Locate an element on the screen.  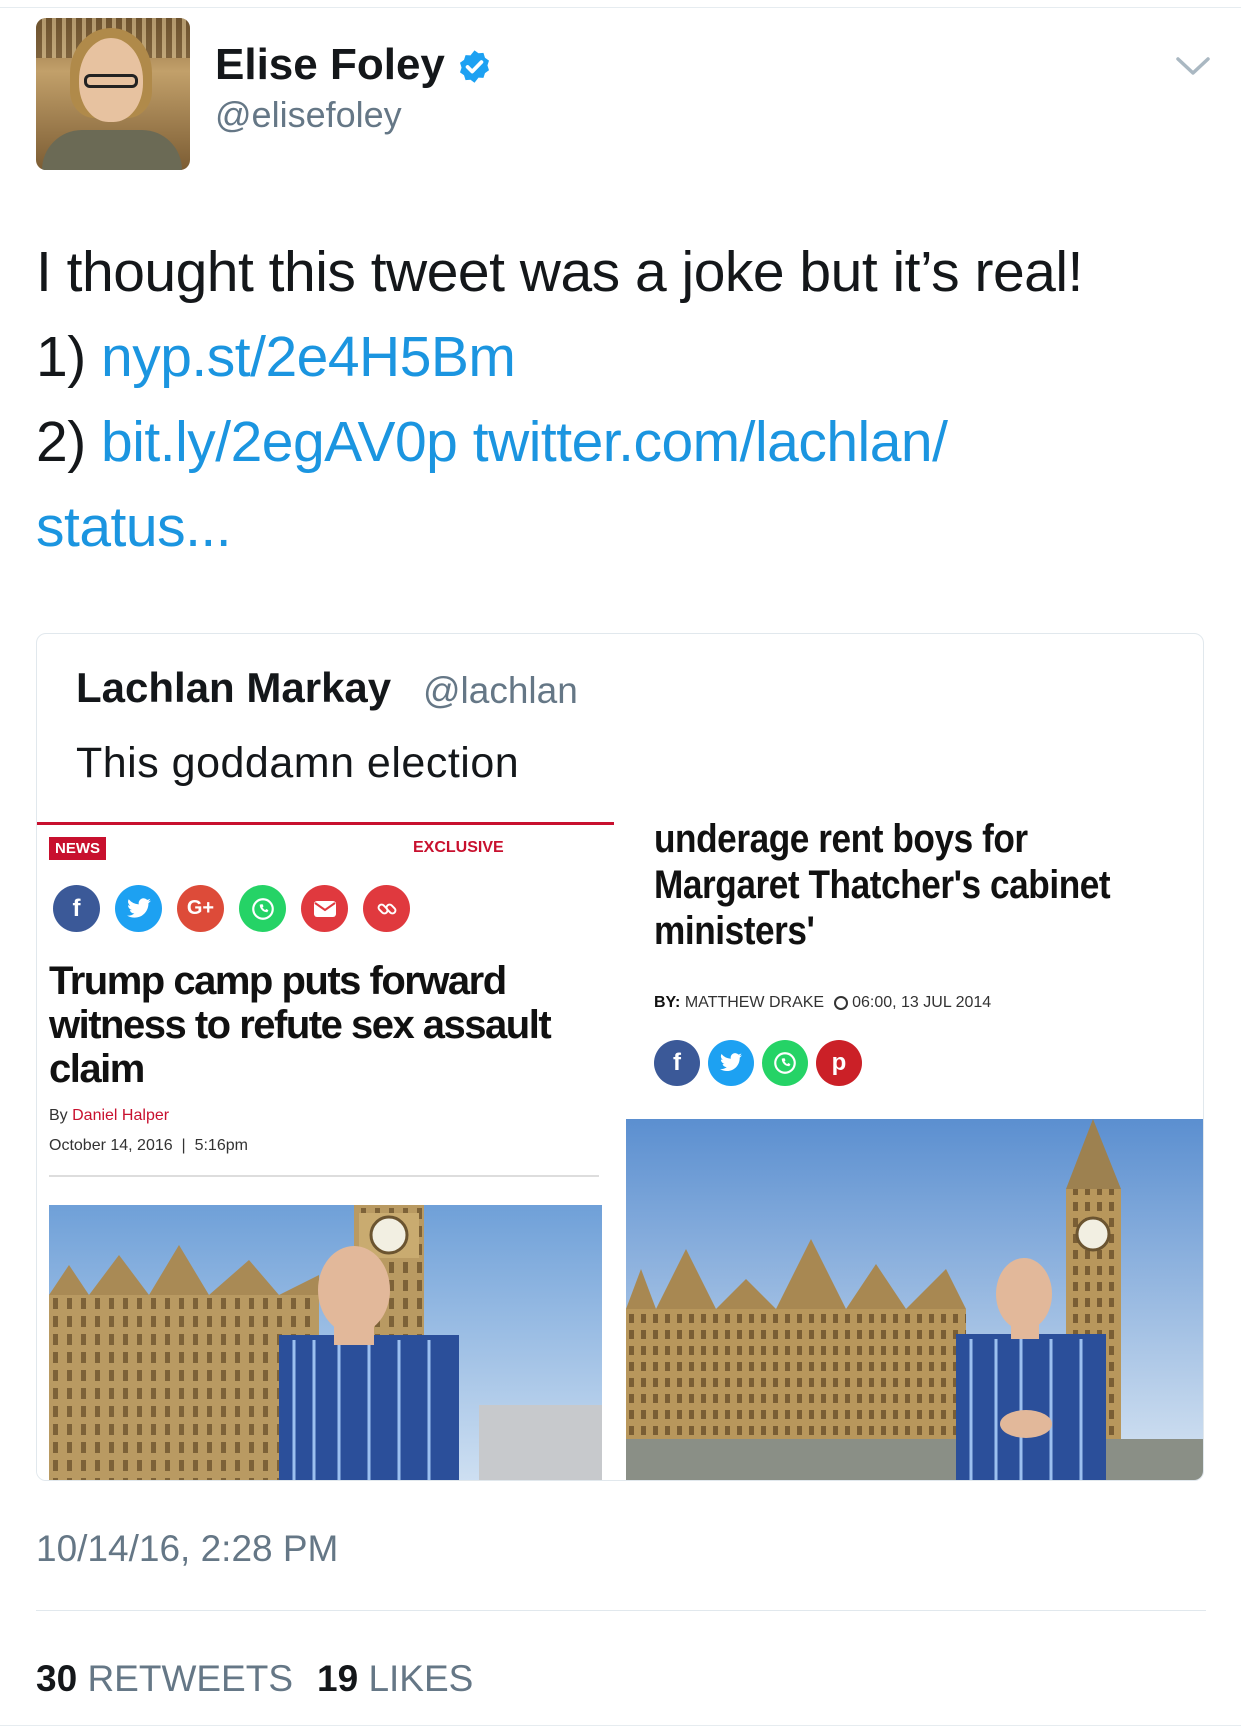
article-date: October 14, 2016 | 5:16pm is located at coordinates (148, 1145).